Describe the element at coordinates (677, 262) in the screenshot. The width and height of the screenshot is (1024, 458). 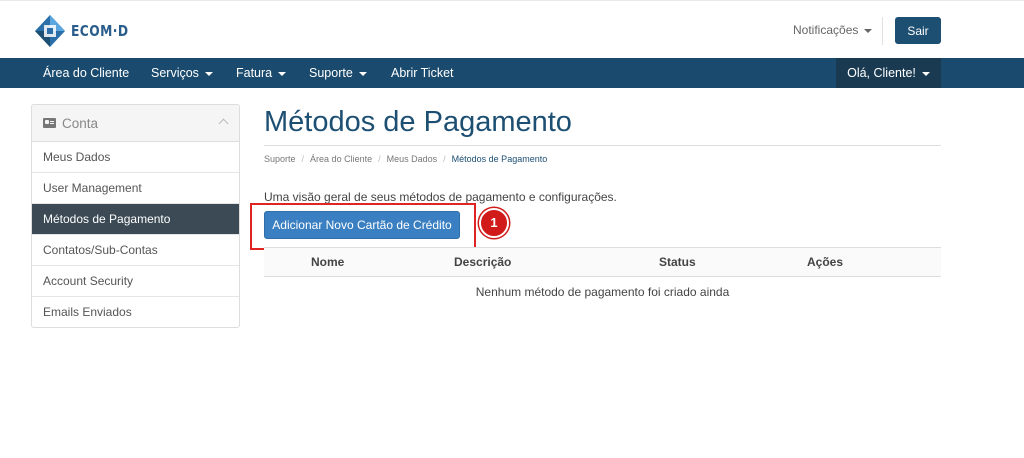
I see `column-header-status: Status` at that location.